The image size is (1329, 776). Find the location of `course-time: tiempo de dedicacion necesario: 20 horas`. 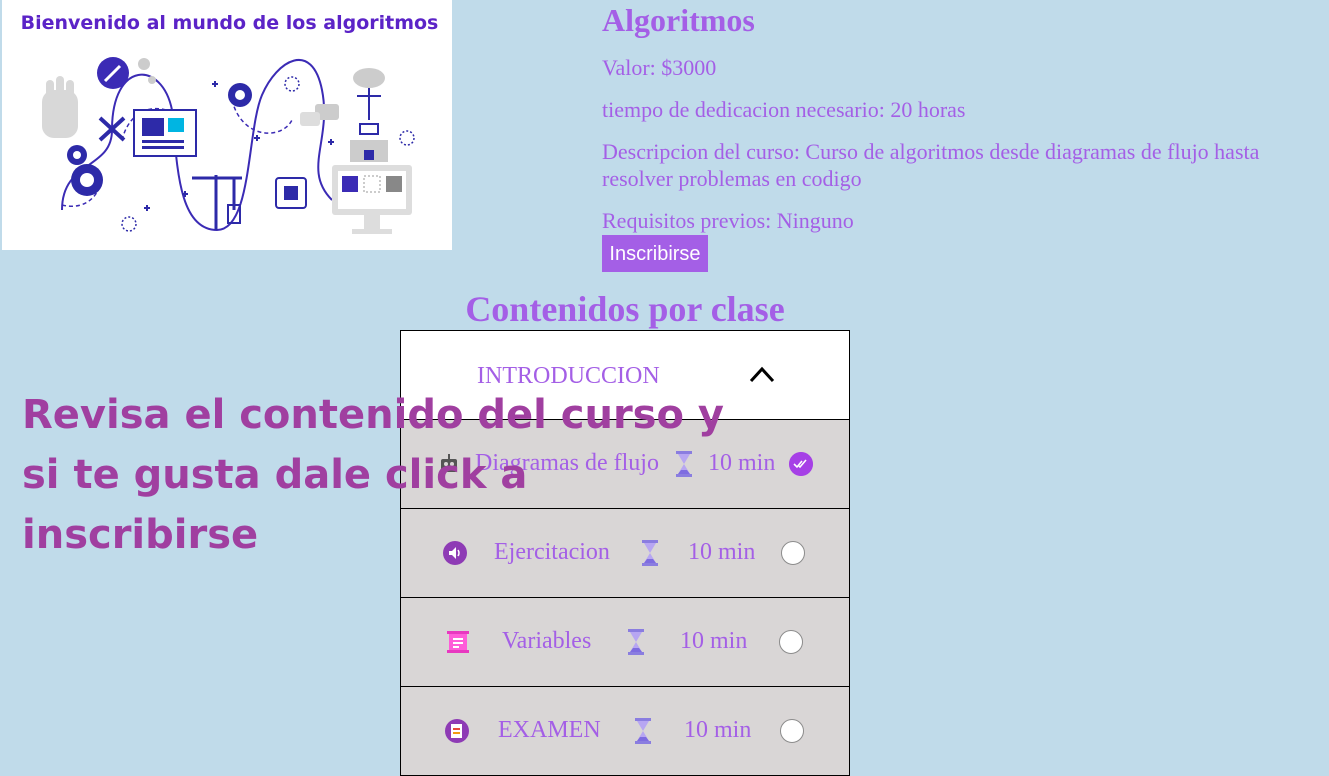

course-time: tiempo de dedicacion necesario: 20 horas is located at coordinates (784, 109).